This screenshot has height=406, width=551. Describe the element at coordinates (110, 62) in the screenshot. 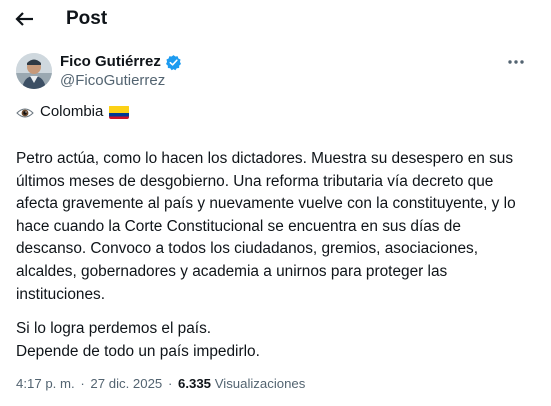

I see `author-name: Fico Gutiérrez` at that location.